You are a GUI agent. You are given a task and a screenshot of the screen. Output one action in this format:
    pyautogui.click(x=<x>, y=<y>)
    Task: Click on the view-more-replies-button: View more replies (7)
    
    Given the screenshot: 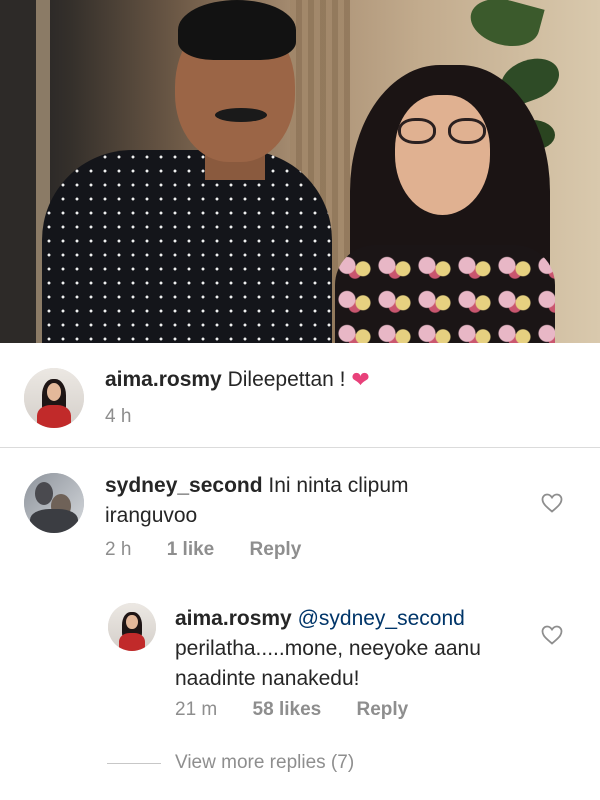 What is the action you would take?
    pyautogui.click(x=264, y=763)
    